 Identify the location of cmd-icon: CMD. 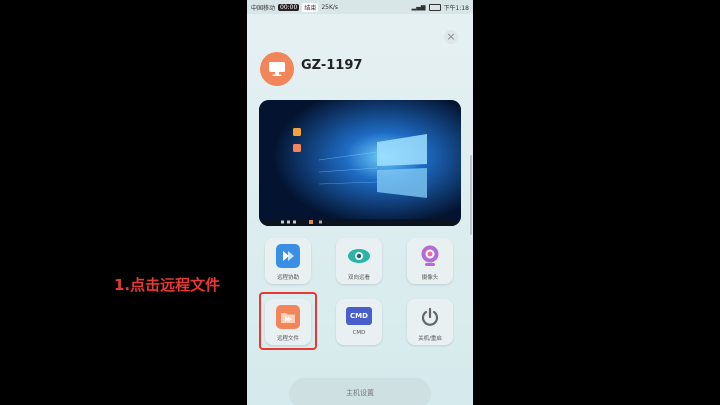
(359, 316).